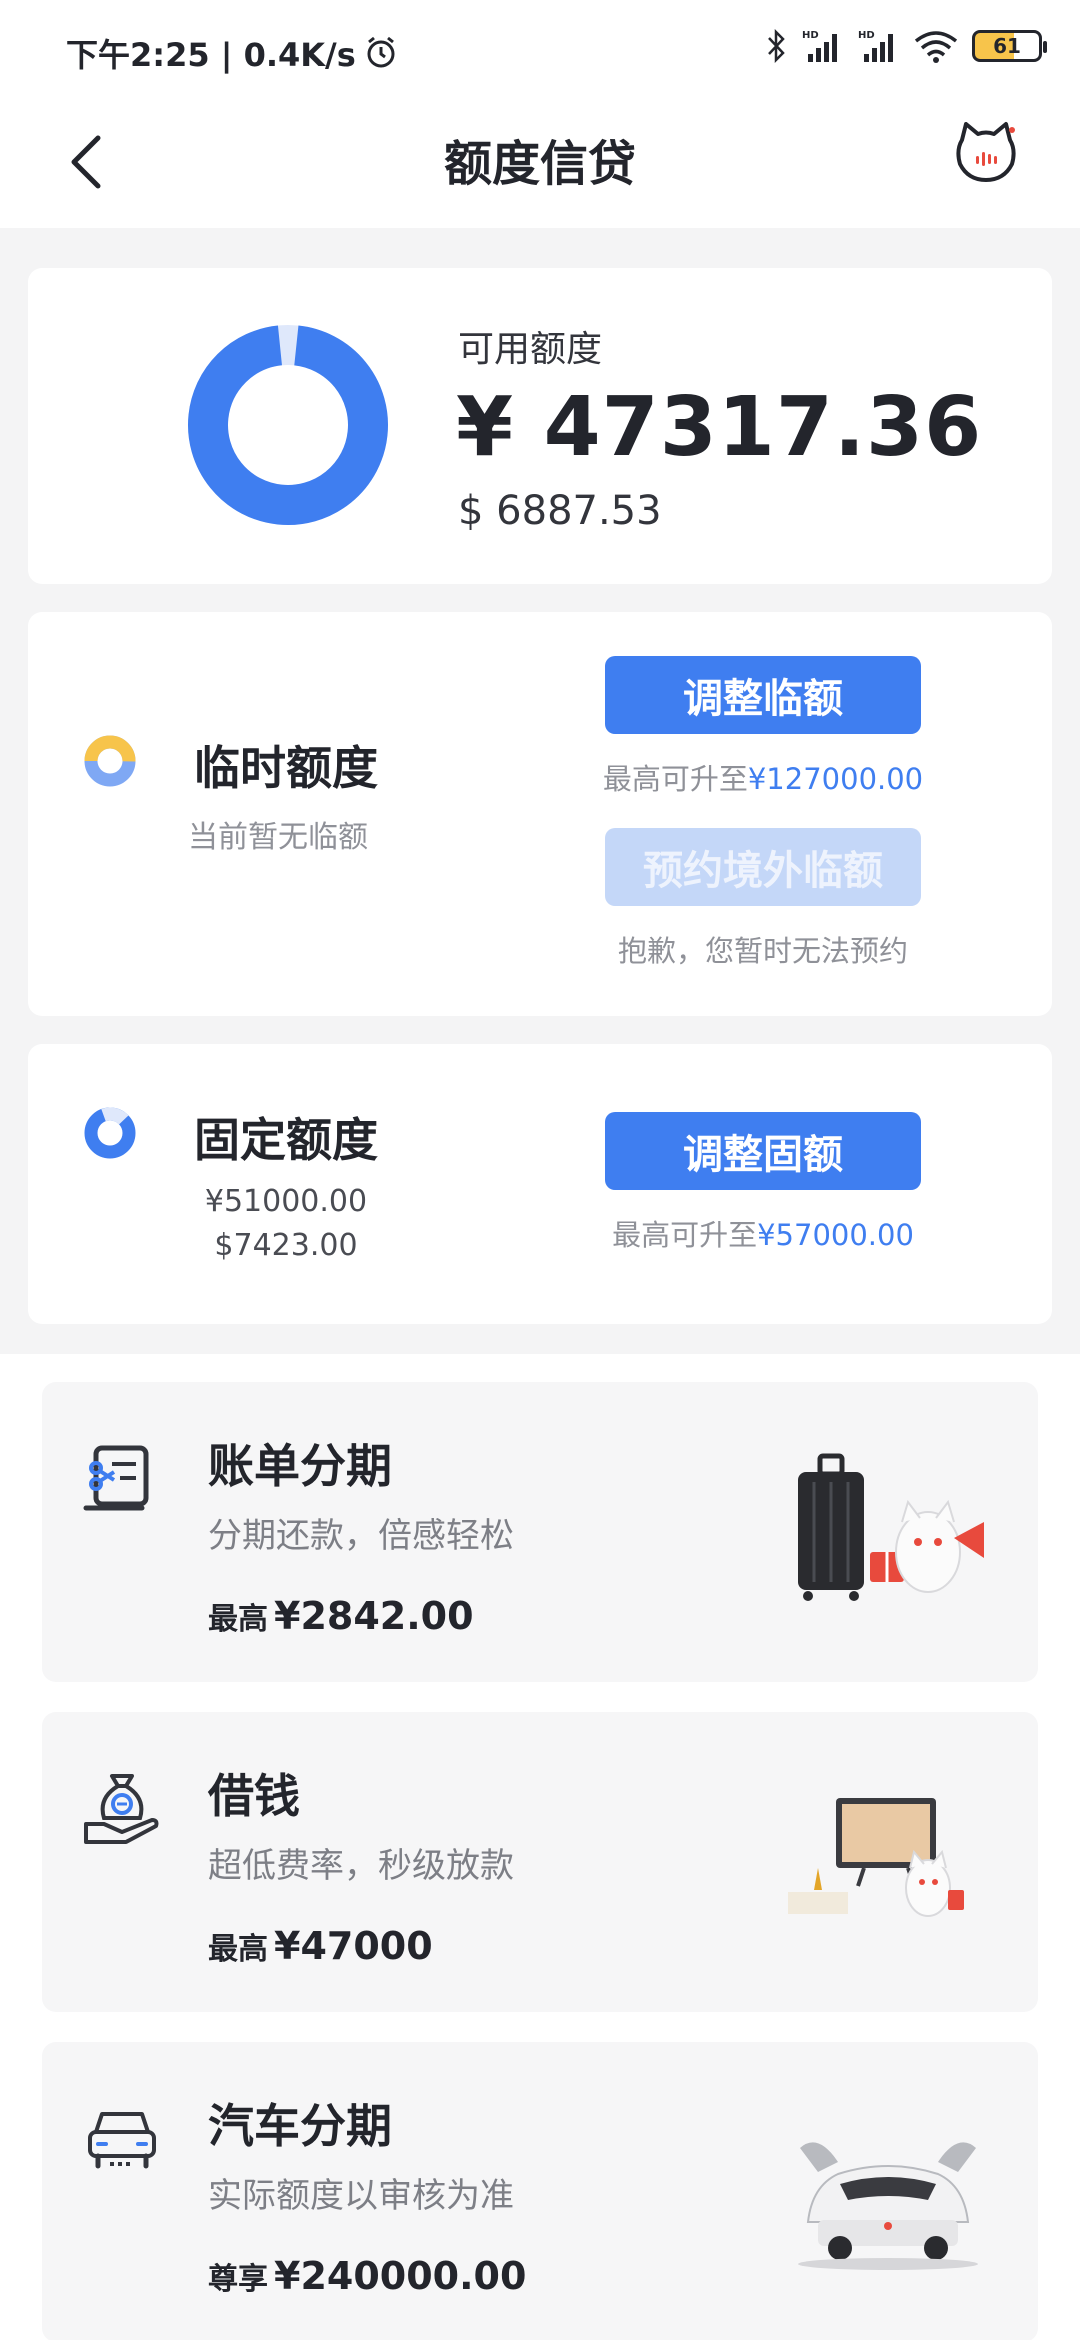 Image resolution: width=1080 pixels, height=2340 pixels. Describe the element at coordinates (374, 1616) in the screenshot. I see `service-limit-value: ¥2842.00` at that location.